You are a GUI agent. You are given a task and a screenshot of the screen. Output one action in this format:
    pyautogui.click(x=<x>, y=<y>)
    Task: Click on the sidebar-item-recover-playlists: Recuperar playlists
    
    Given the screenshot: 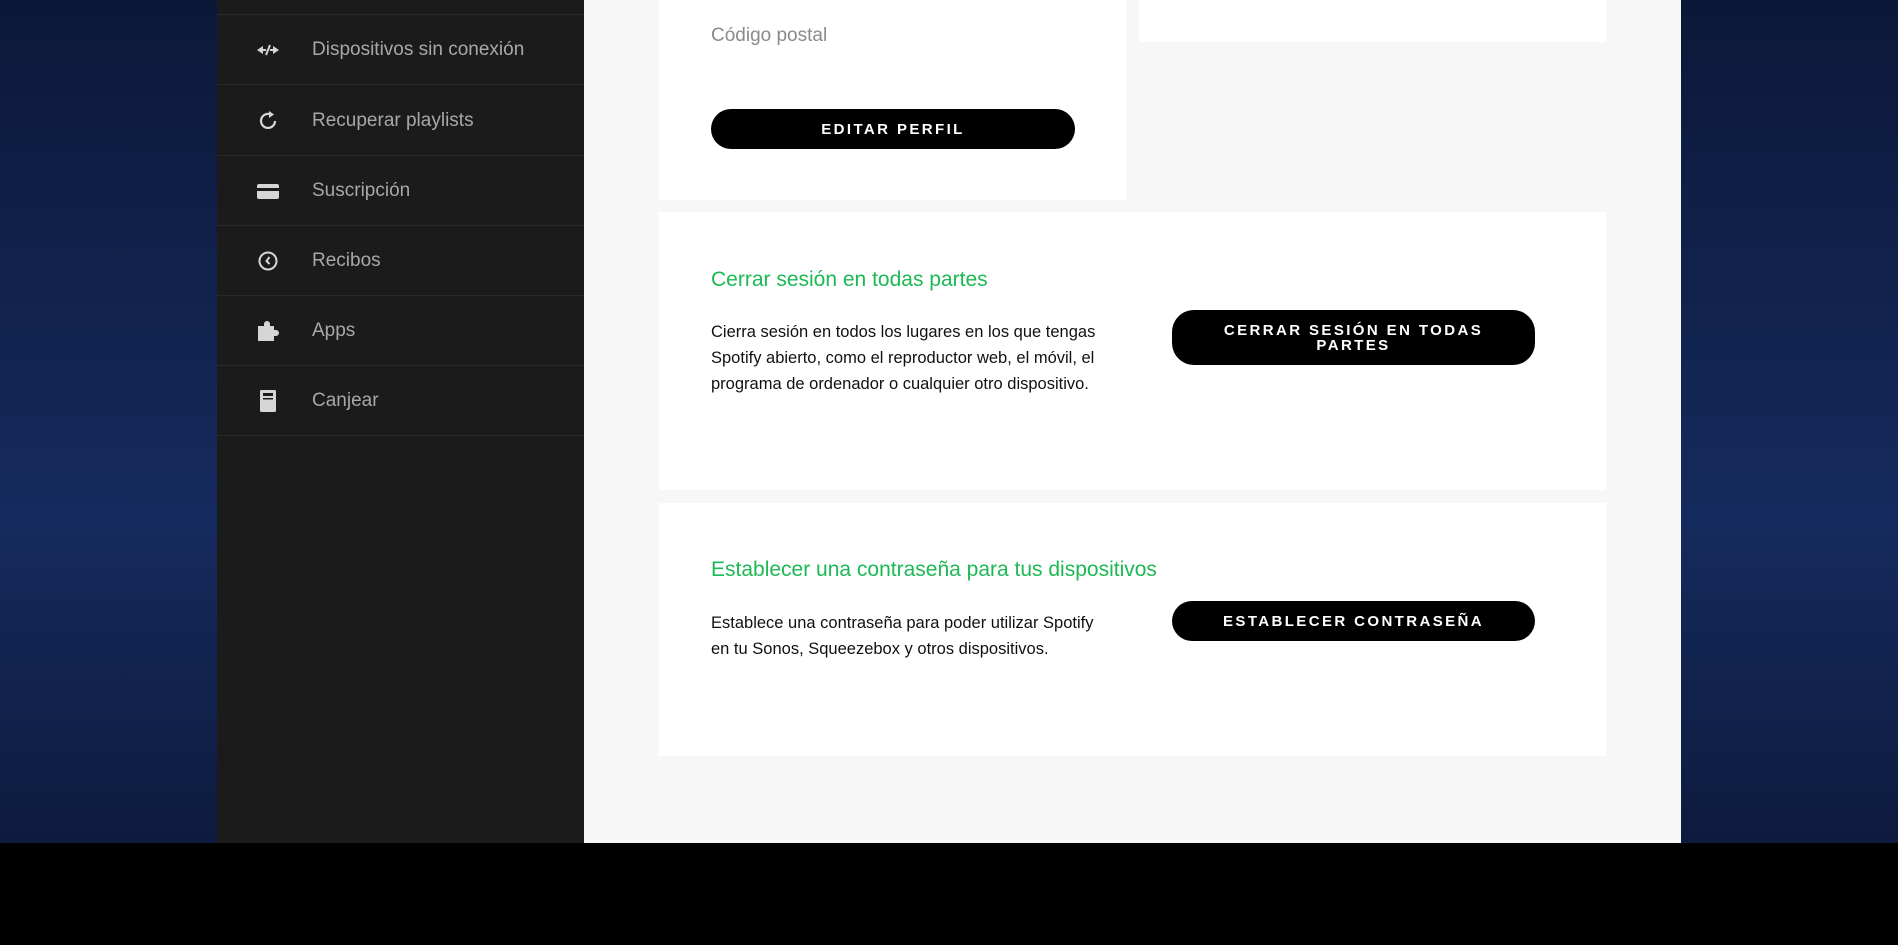 What is the action you would take?
    pyautogui.click(x=400, y=121)
    